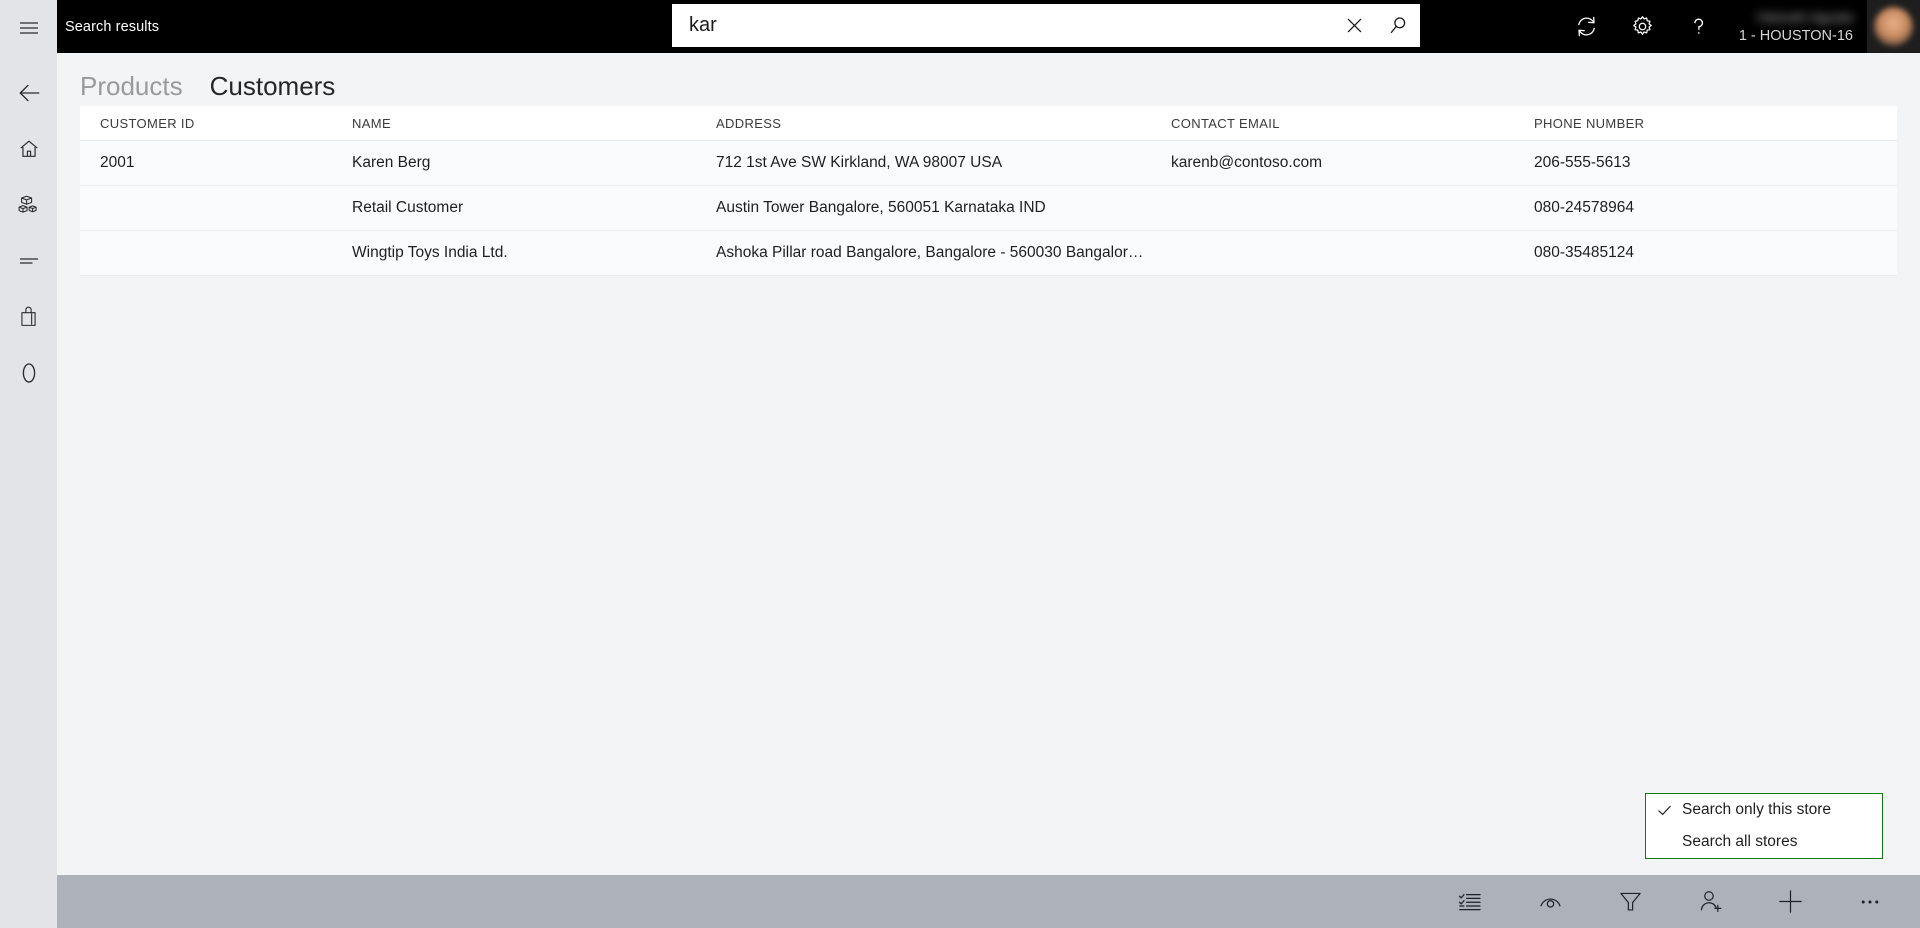 This screenshot has width=1920, height=928. I want to click on checkmark-icon-placeholder, so click(1669, 842).